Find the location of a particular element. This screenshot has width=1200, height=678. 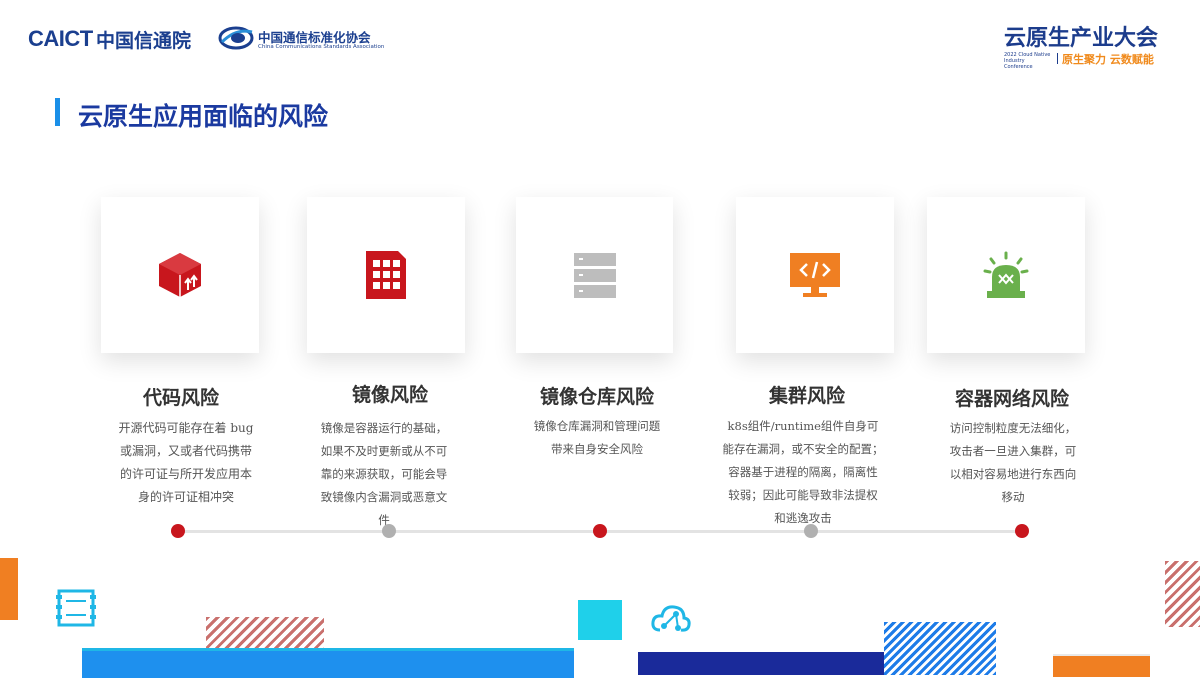

deco-orange-bar-right is located at coordinates (1101, 665).